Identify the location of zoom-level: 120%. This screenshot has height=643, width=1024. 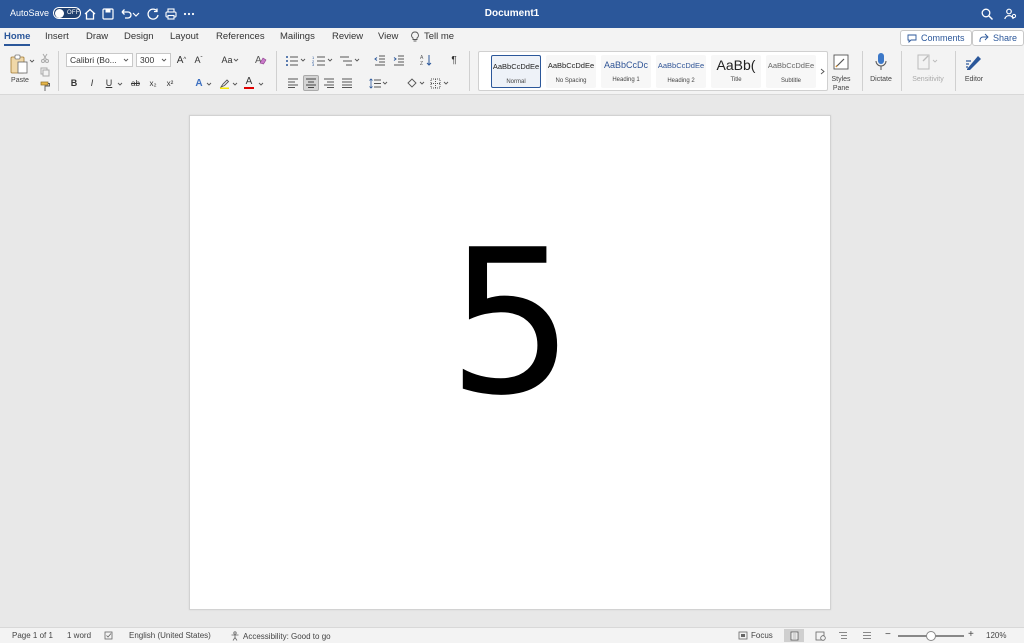
(996, 635).